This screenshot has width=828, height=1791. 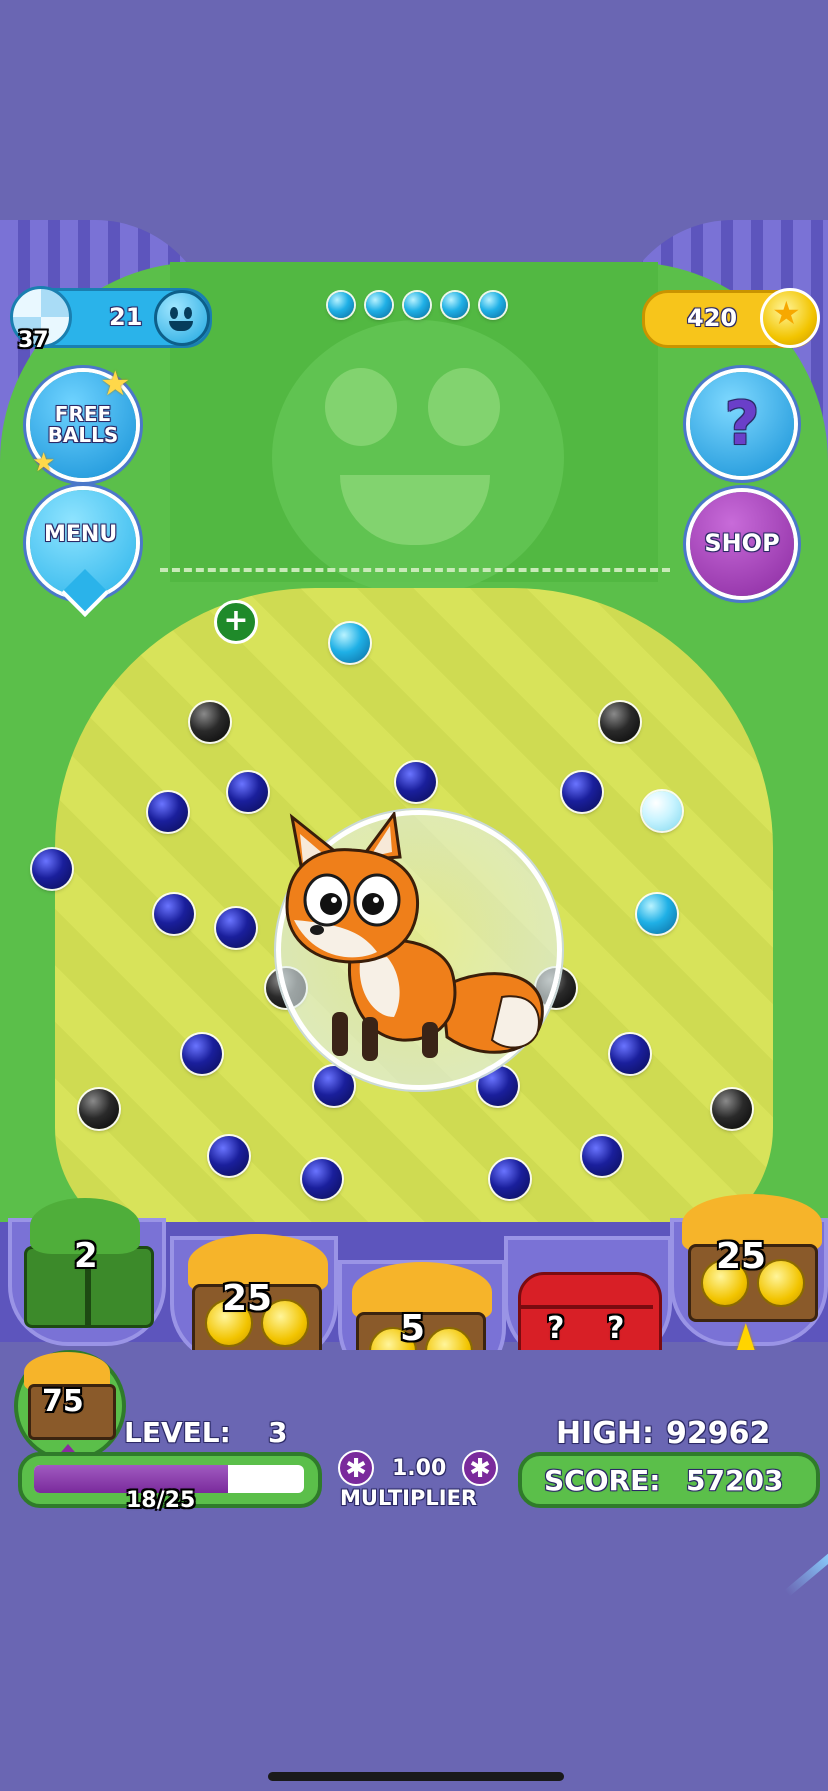 What do you see at coordinates (735, 1480) in the screenshot?
I see `score-value: 57203` at bounding box center [735, 1480].